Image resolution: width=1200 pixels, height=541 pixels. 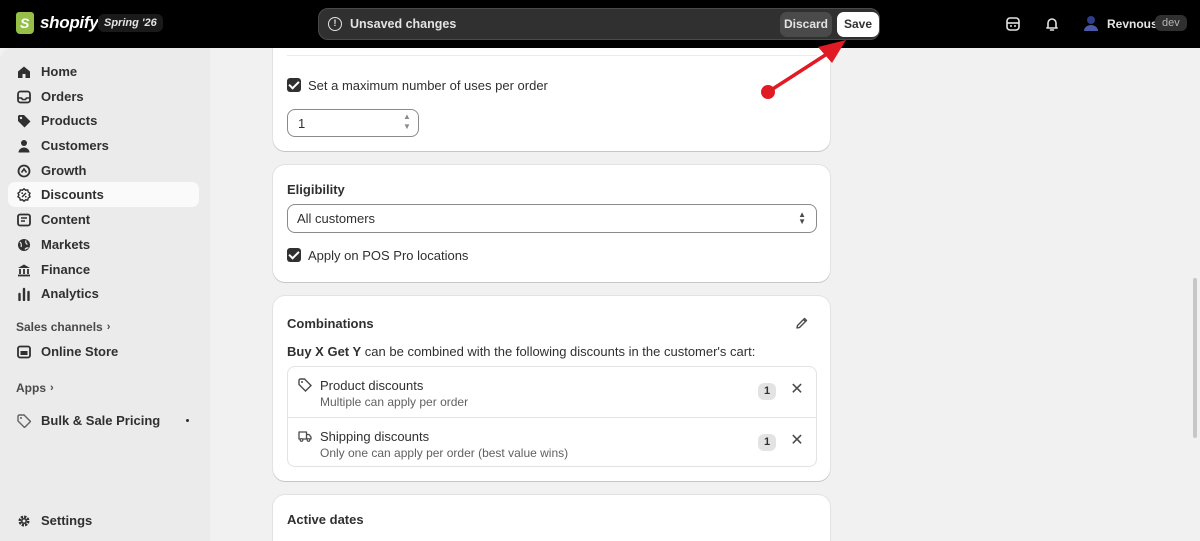 What do you see at coordinates (336, 218) in the screenshot?
I see `eligibility-select-value: All customers` at bounding box center [336, 218].